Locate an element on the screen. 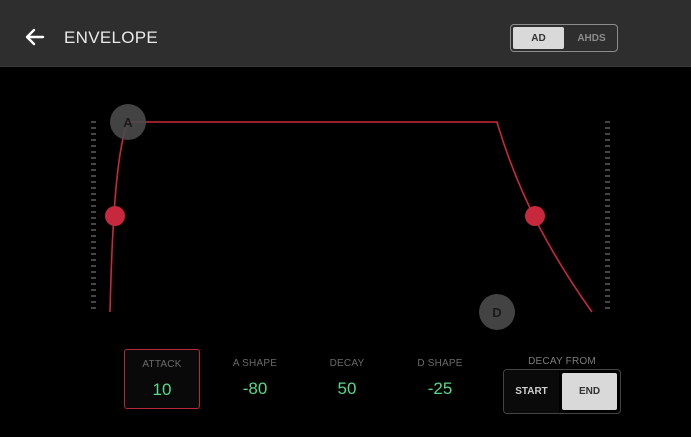 This screenshot has height=437, width=691. attack-shape-handle is located at coordinates (115, 216).